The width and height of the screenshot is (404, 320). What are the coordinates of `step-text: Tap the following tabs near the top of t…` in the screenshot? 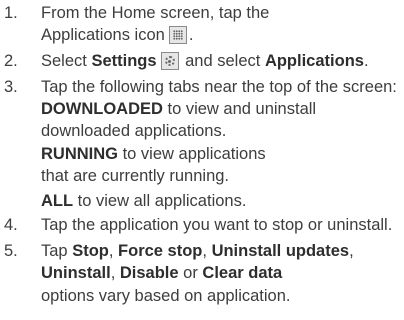 It's located at (219, 87).